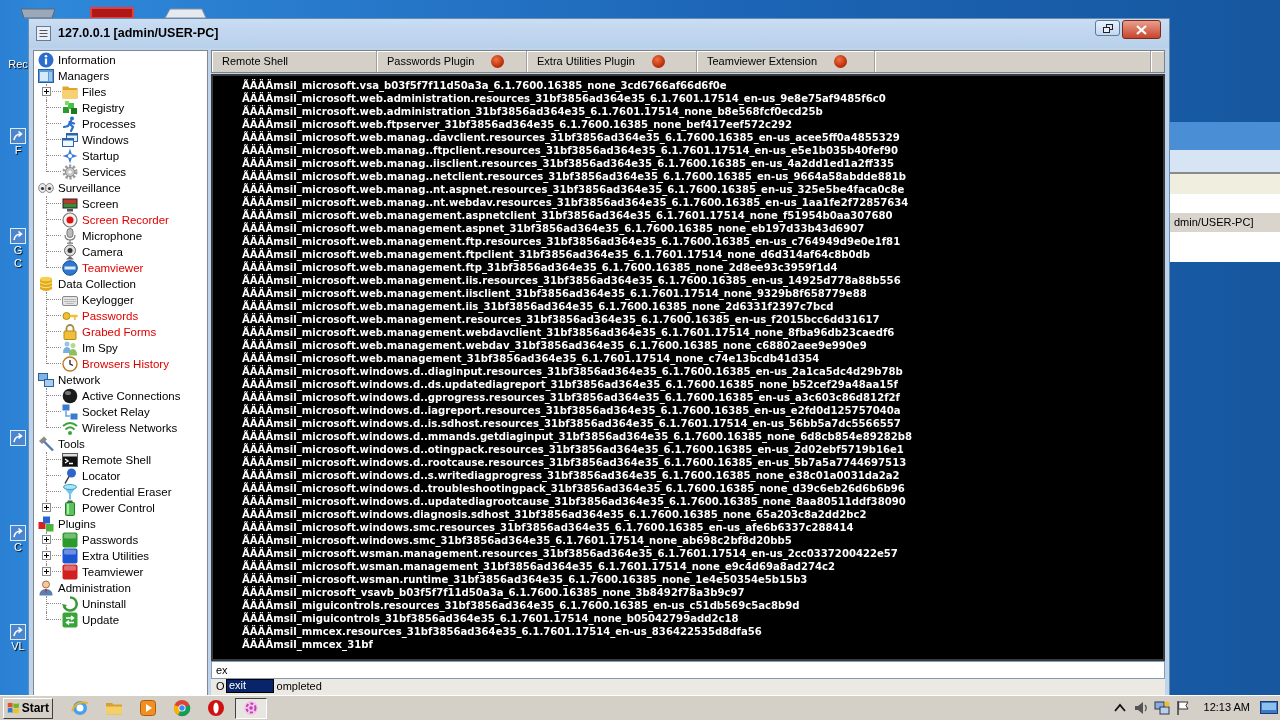 Image resolution: width=1280 pixels, height=720 pixels. Describe the element at coordinates (70, 396) in the screenshot. I see `sphere-icon` at that location.